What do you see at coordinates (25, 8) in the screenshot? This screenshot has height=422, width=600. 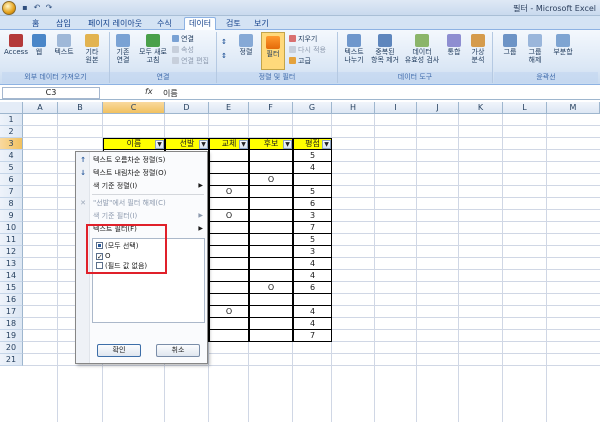 I see `save-icon: ▪` at bounding box center [25, 8].